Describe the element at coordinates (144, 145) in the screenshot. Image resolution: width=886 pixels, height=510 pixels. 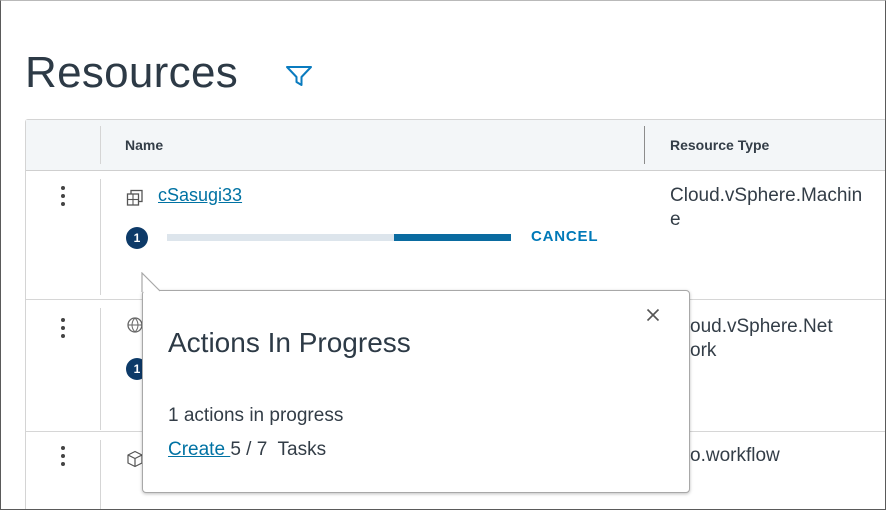
I see `column-header-name: Name` at that location.